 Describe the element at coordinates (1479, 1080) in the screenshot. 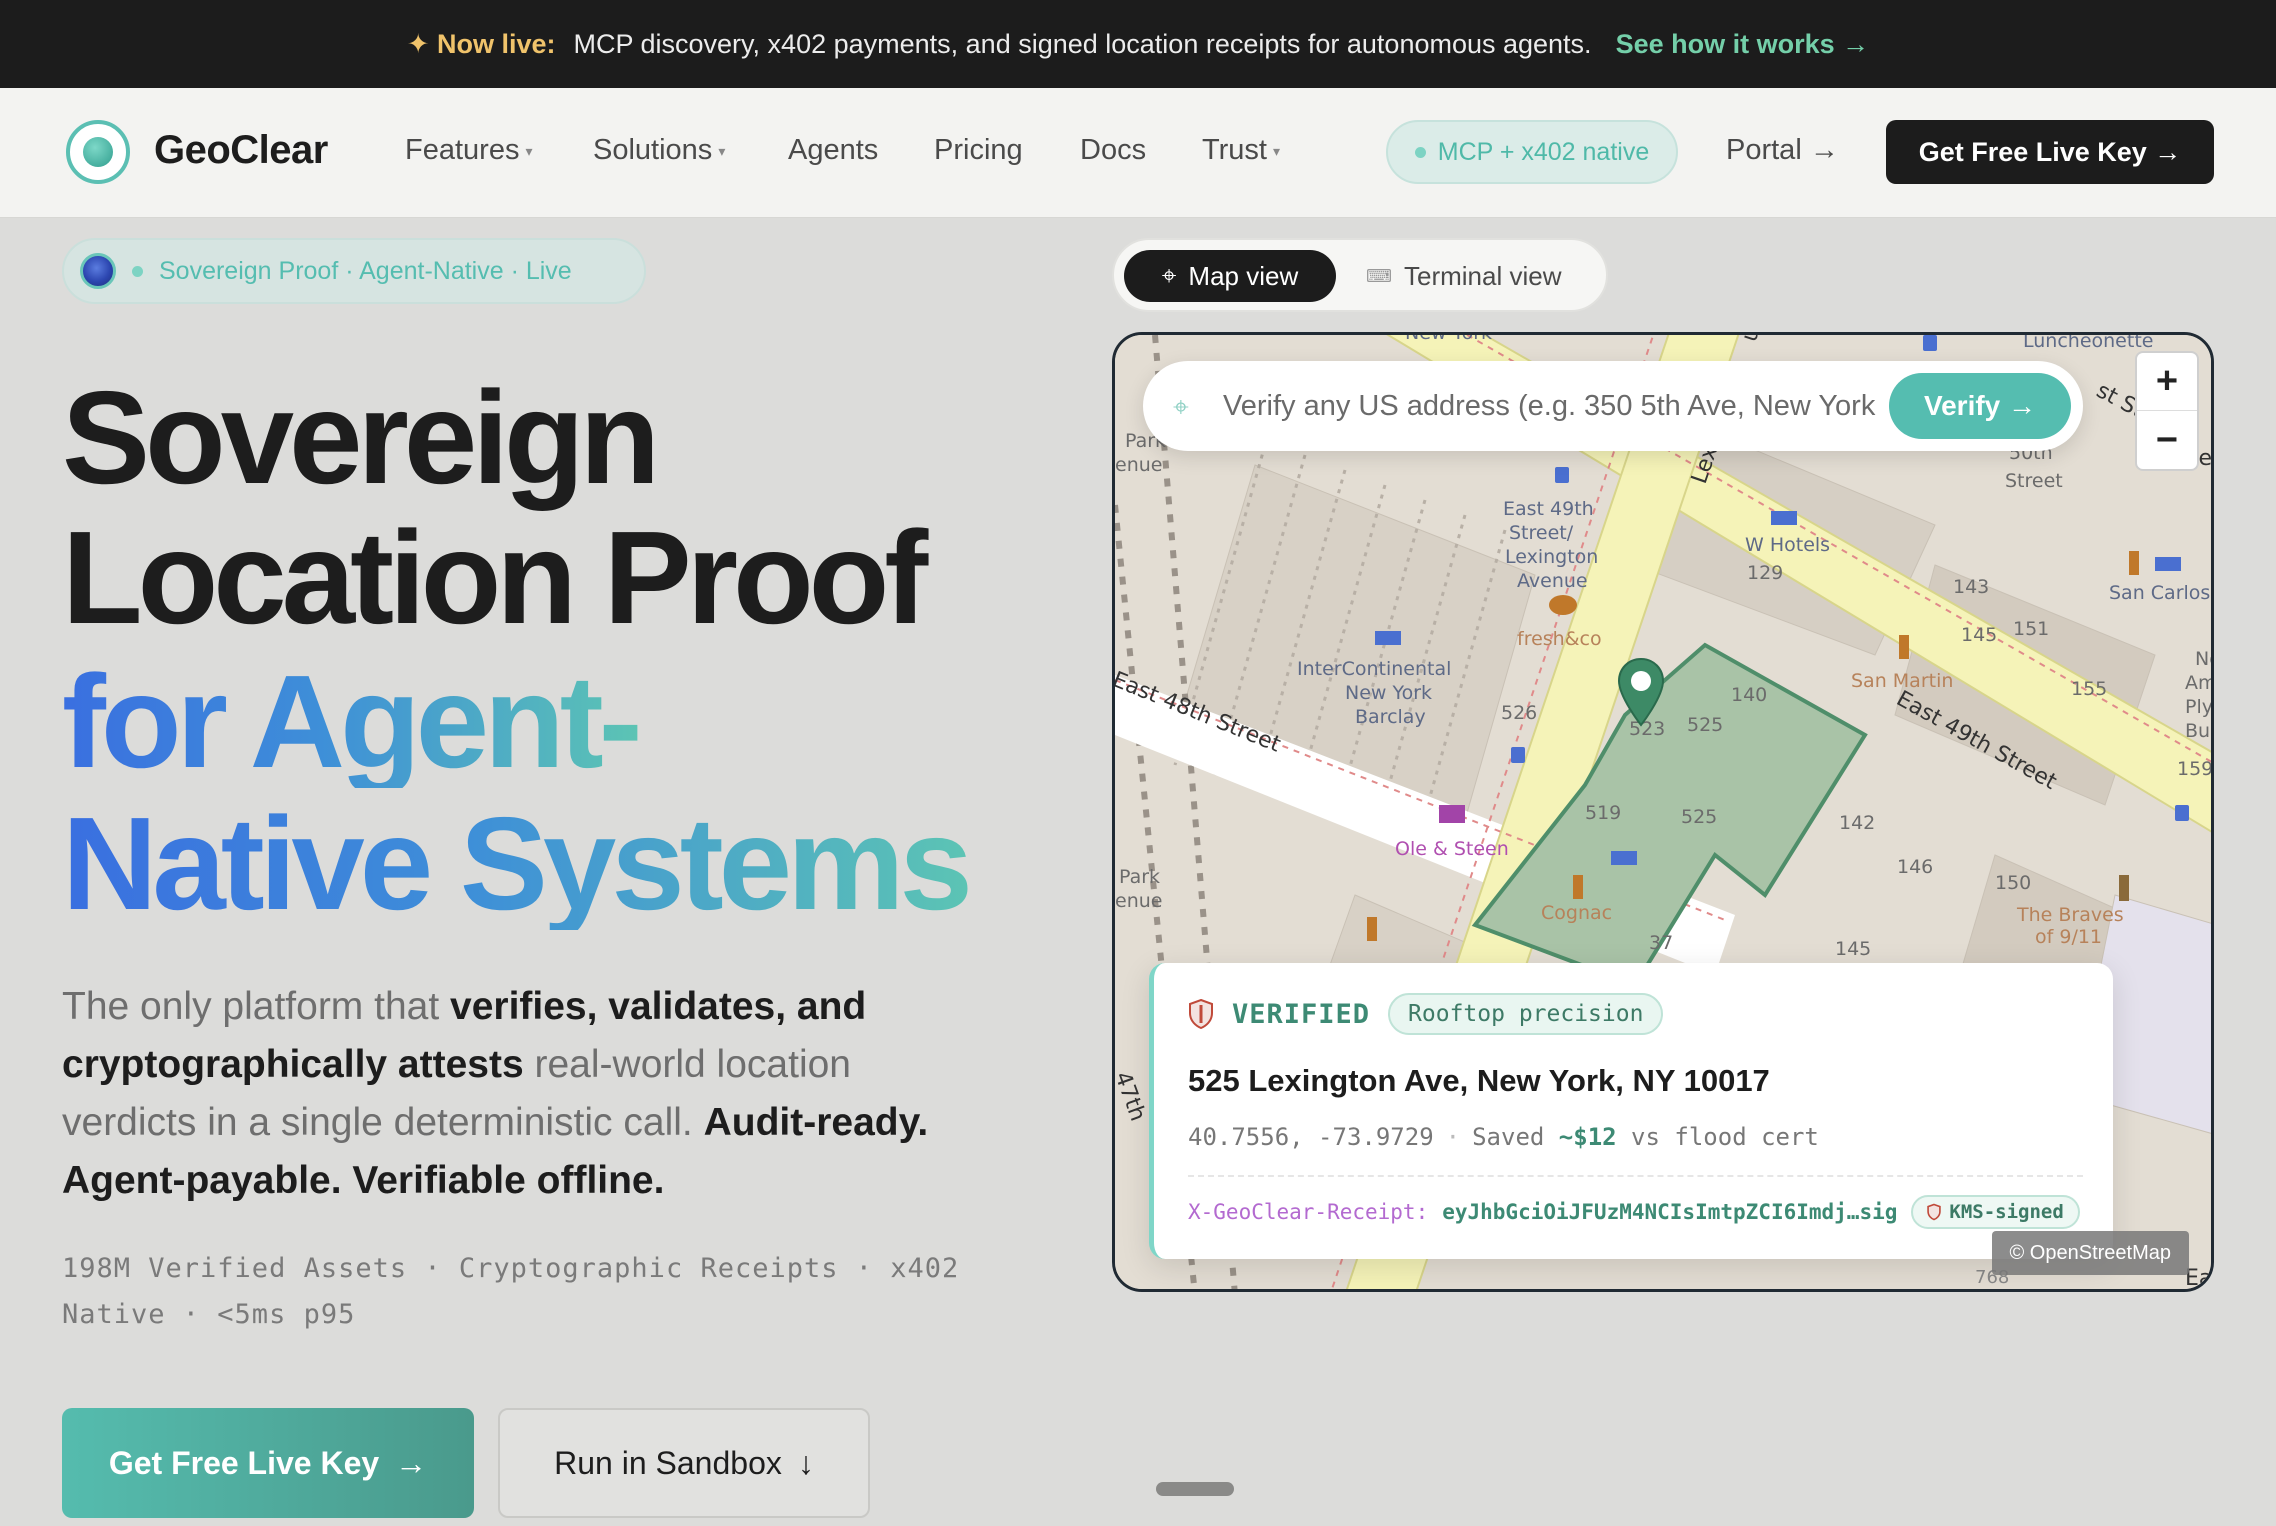

I see `verified-address: 525 Lexington Ave, New York, NY 10017` at that location.